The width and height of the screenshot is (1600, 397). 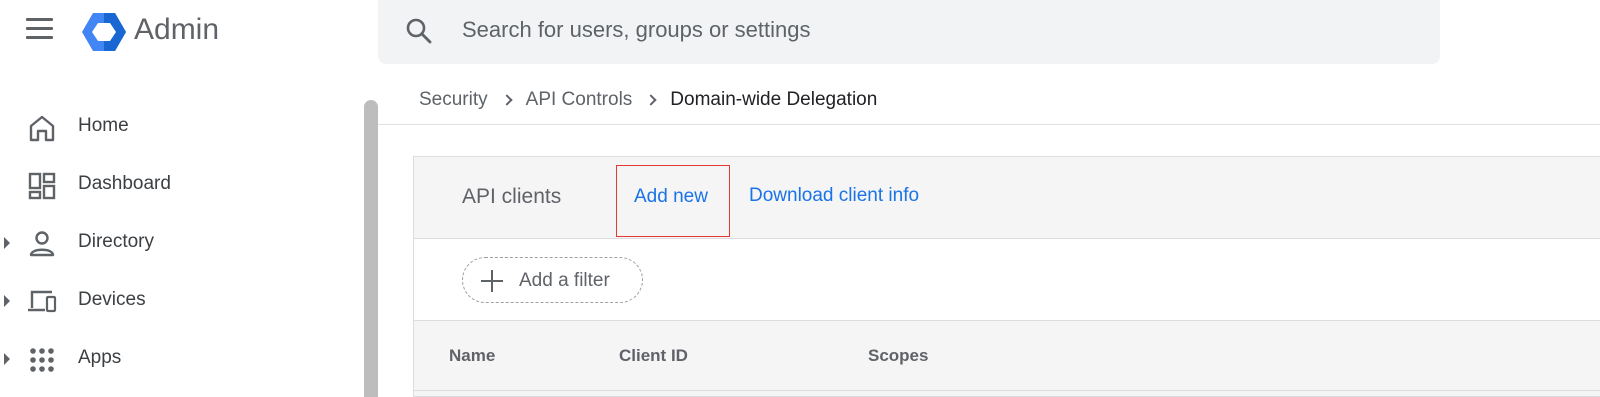 I want to click on download-client-info-button: Download client info, so click(x=834, y=196).